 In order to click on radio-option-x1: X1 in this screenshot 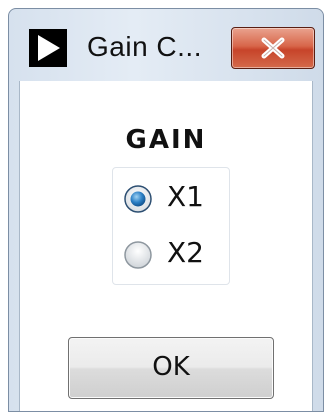, I will do `click(173, 198)`.